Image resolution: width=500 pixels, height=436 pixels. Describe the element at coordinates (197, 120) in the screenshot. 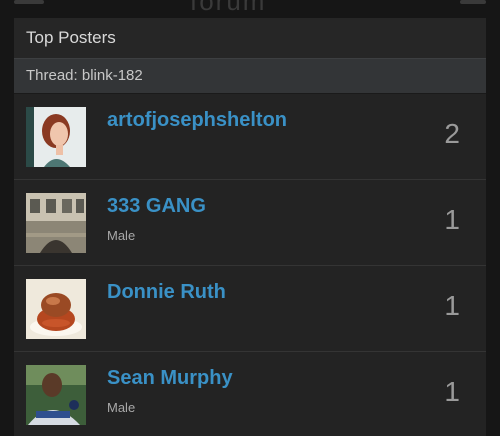

I see `poster-name: artofjosephshelton` at that location.